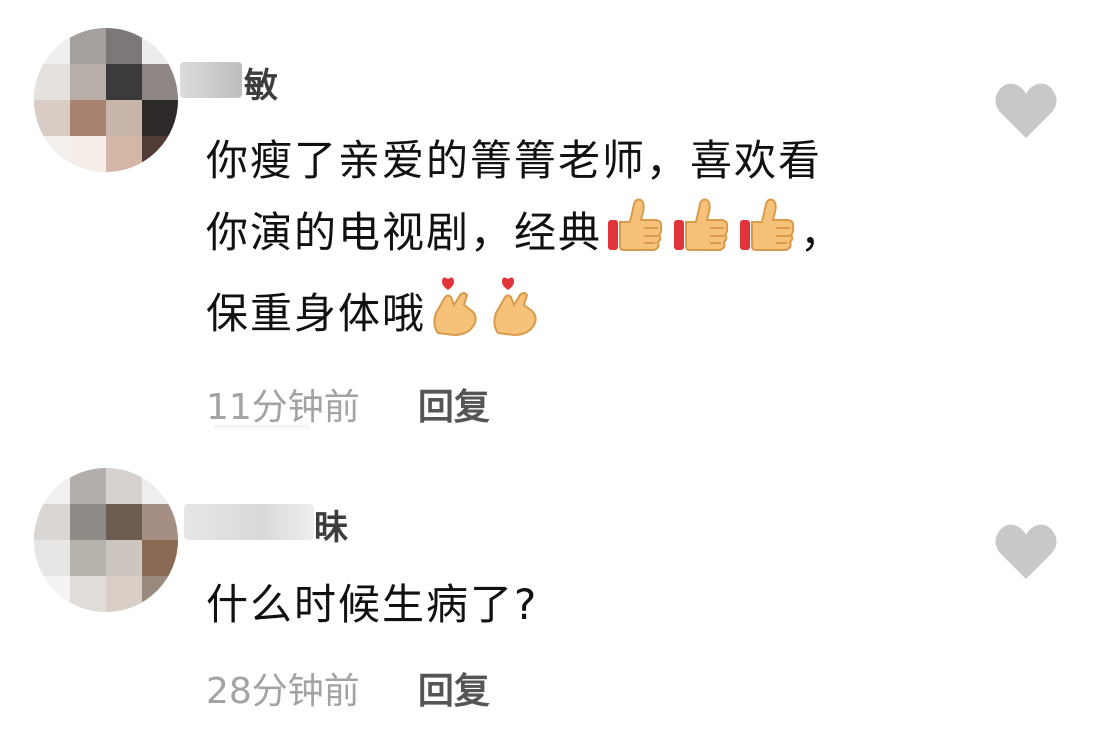  What do you see at coordinates (316, 313) in the screenshot?
I see `comment-line-text: 保重身体哦` at bounding box center [316, 313].